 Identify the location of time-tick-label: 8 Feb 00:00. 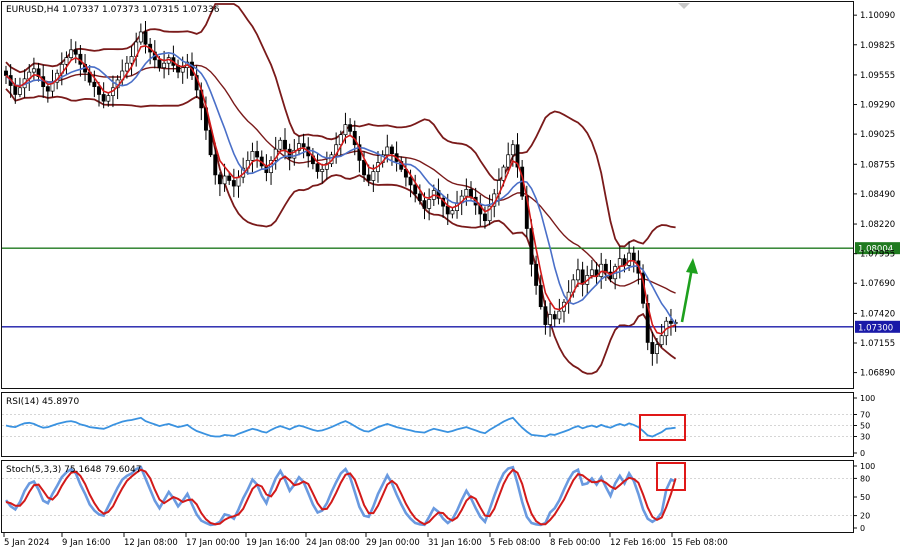
(575, 543).